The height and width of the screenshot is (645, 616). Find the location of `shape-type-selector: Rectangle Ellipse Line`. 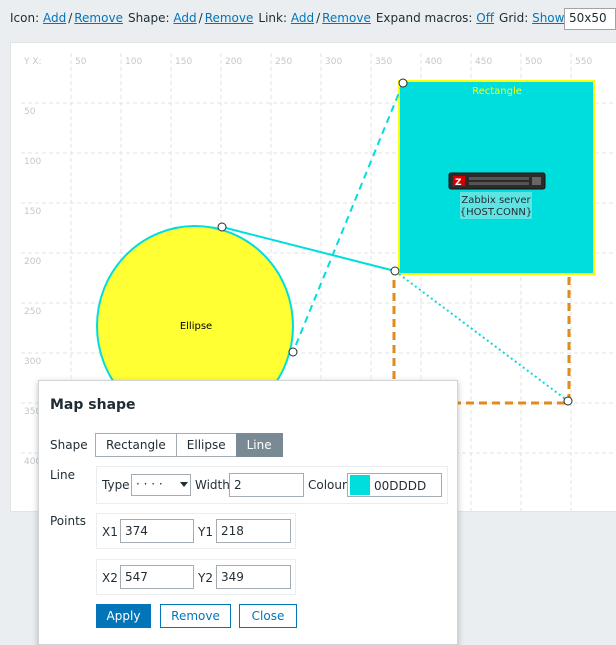

shape-type-selector: Rectangle Ellipse Line is located at coordinates (189, 445).